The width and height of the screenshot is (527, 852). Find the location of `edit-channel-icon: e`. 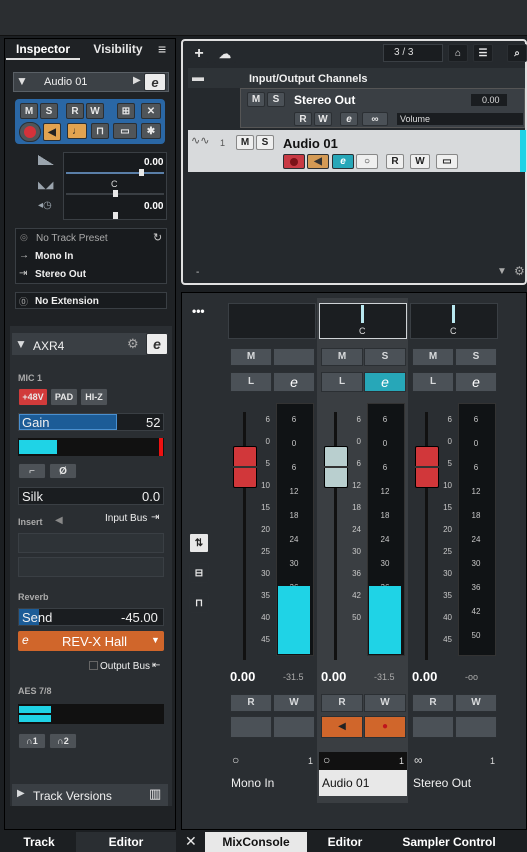

edit-channel-icon: e is located at coordinates (155, 82).